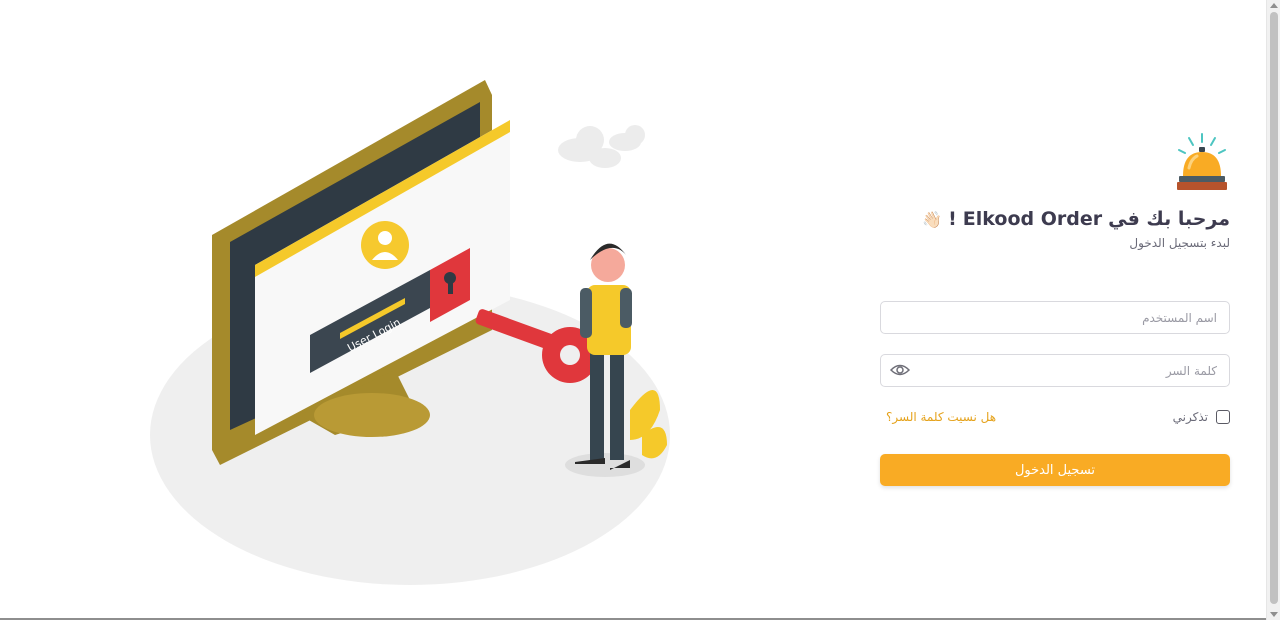 The width and height of the screenshot is (1280, 620). I want to click on welcome-title: مرحبا بك في Elkood Order! 👋🏻, so click(1055, 219).